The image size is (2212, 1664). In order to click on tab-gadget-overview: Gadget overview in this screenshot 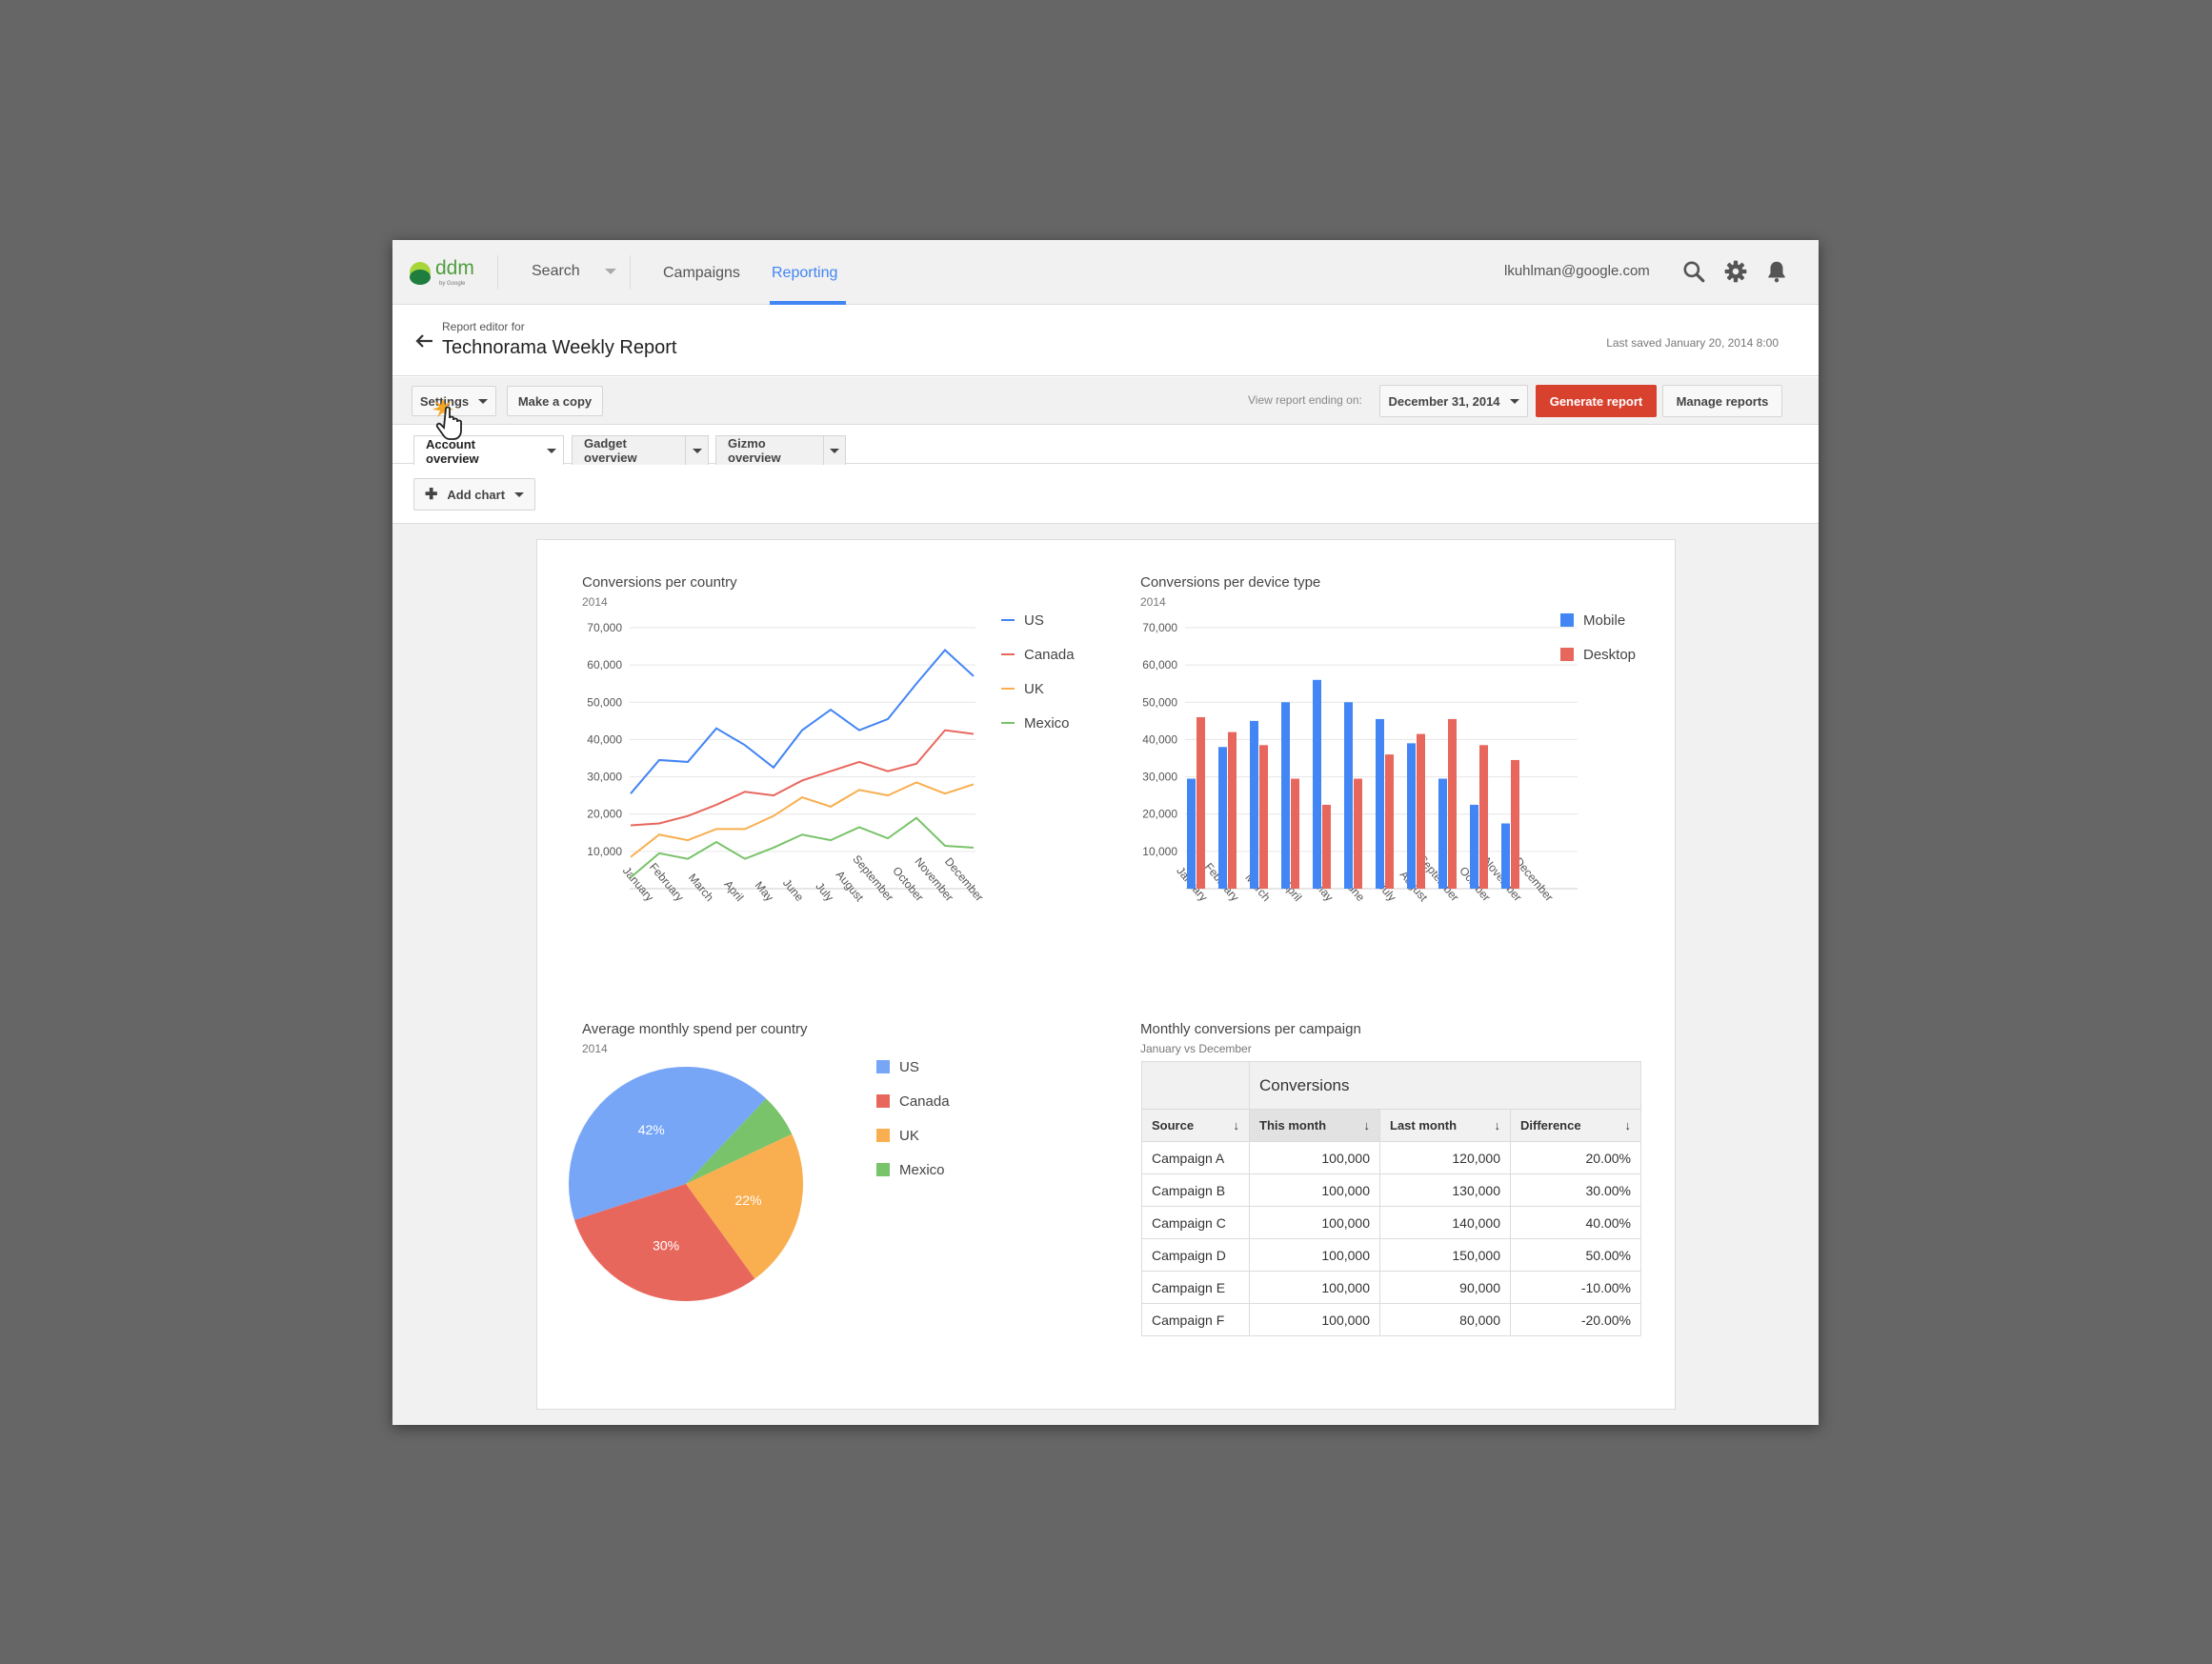, I will do `click(640, 450)`.